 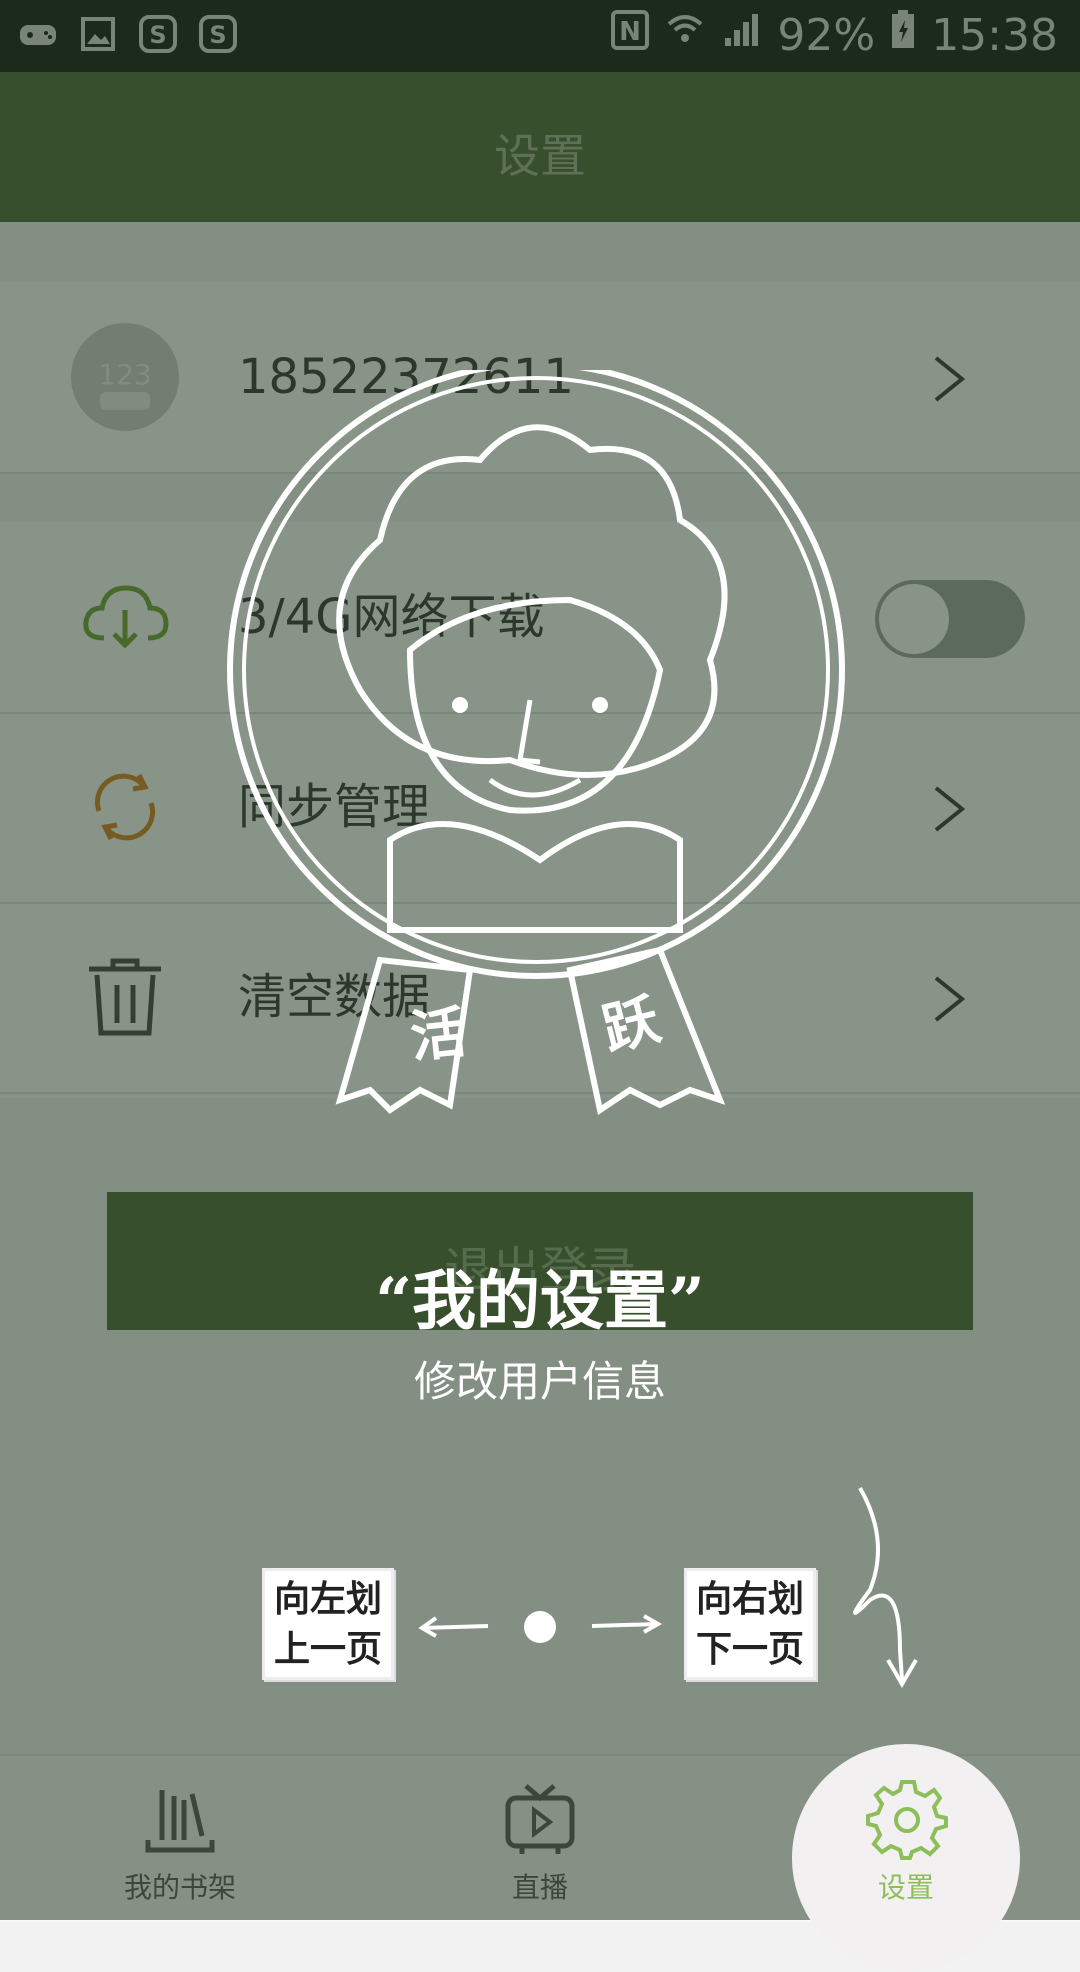 What do you see at coordinates (749, 1599) in the screenshot?
I see `swipe-right-line1: 向右划` at bounding box center [749, 1599].